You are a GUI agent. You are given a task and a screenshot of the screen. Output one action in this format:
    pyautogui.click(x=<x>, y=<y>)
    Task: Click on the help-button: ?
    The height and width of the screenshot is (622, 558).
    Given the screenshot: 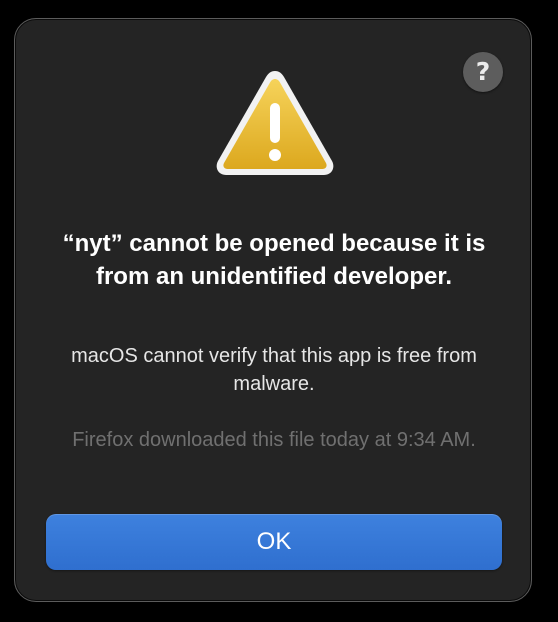 What is the action you would take?
    pyautogui.click(x=483, y=72)
    